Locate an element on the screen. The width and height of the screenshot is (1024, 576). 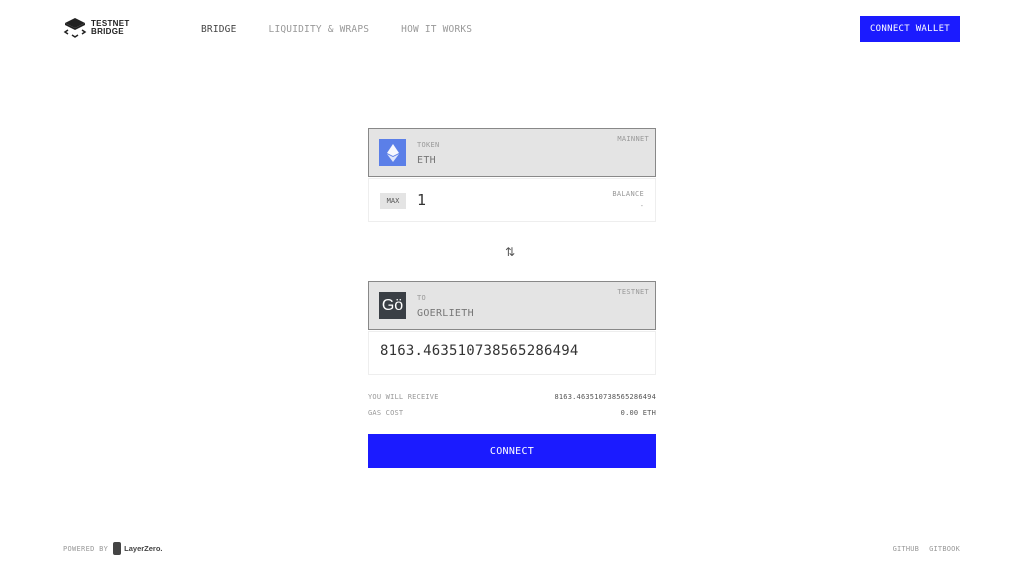
gas-value: 0.00 ETH is located at coordinates (638, 413).